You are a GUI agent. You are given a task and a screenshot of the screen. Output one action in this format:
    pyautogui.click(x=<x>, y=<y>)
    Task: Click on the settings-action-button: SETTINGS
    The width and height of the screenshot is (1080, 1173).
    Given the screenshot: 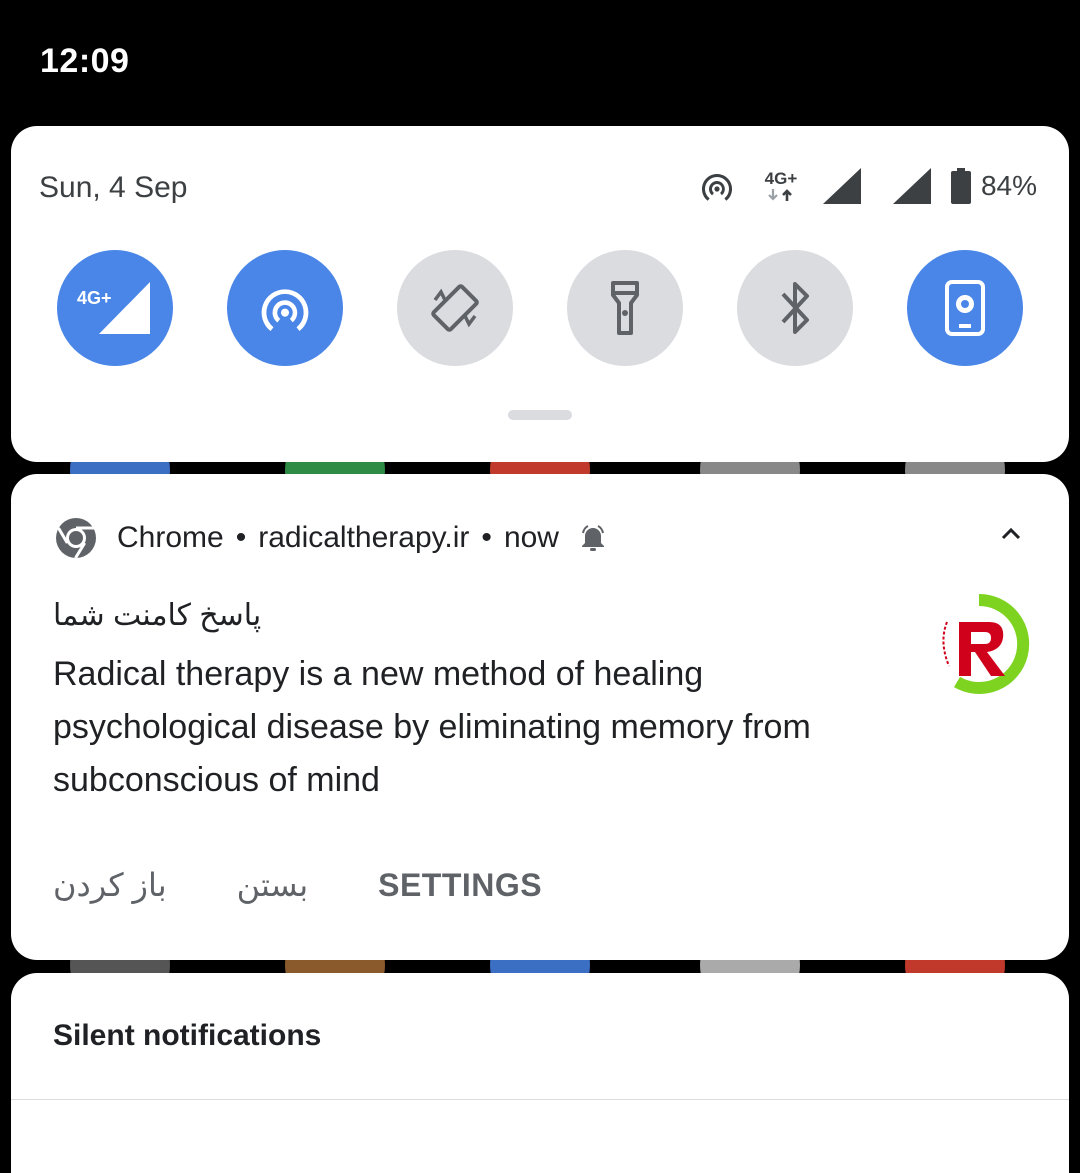 What is the action you would take?
    pyautogui.click(x=460, y=885)
    